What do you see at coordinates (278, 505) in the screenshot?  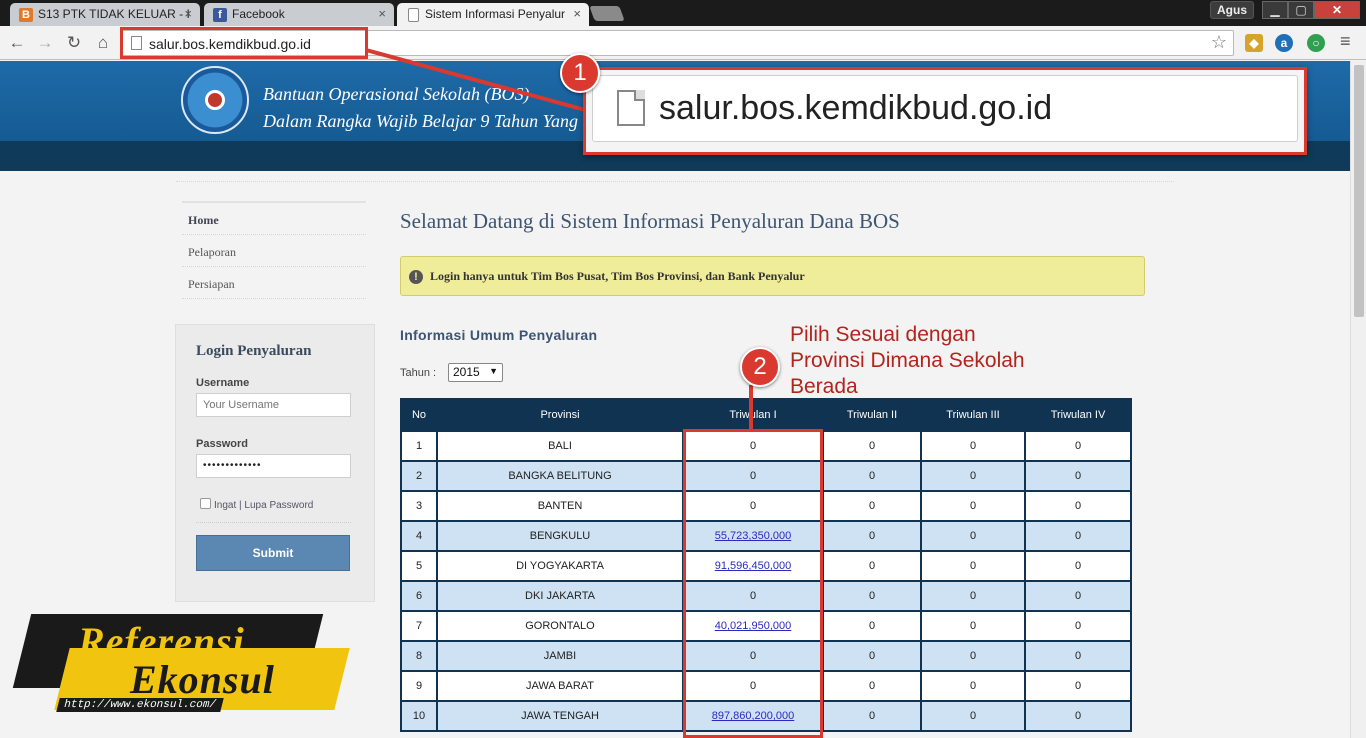 I see `forgot-password-link: Lupa Password` at bounding box center [278, 505].